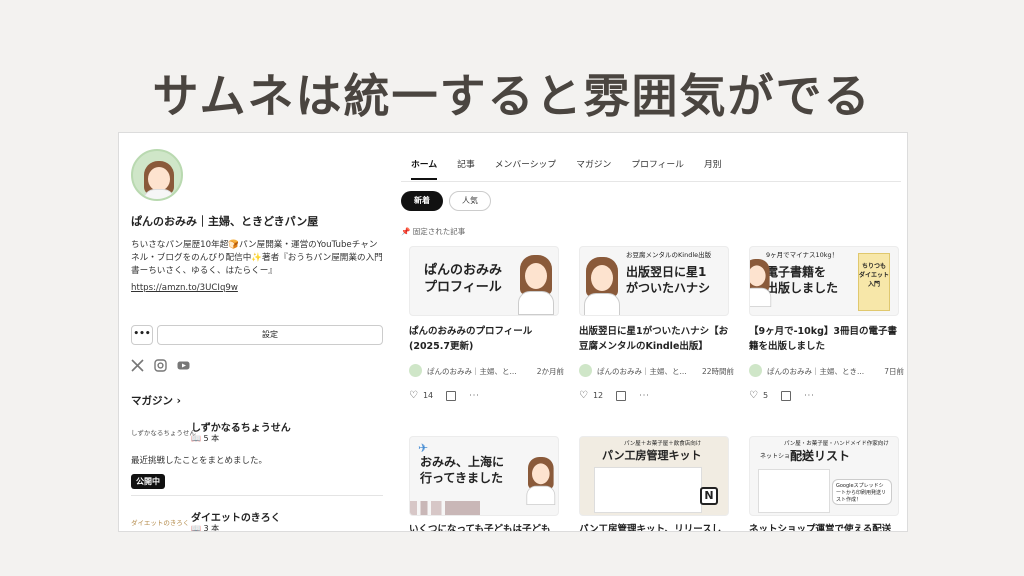 The image size is (1024, 576). Describe the element at coordinates (236, 516) in the screenshot. I see `magazine-title: ダイエットのきろく` at that location.